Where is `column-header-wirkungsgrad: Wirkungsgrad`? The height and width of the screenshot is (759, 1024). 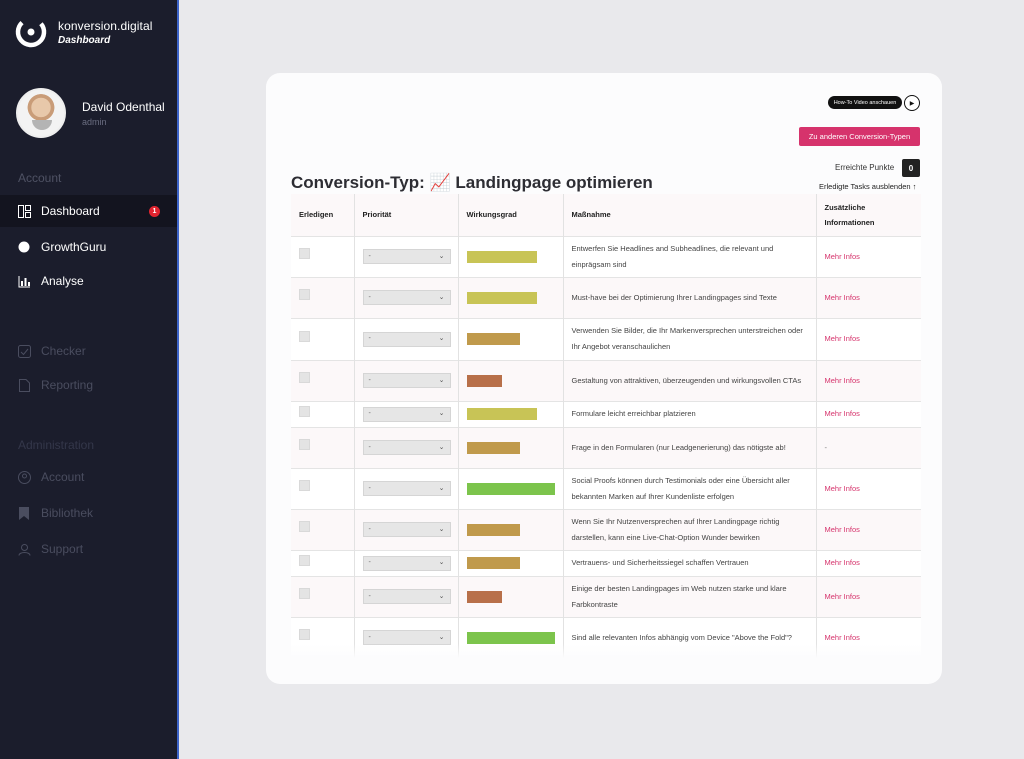 column-header-wirkungsgrad: Wirkungsgrad is located at coordinates (511, 215).